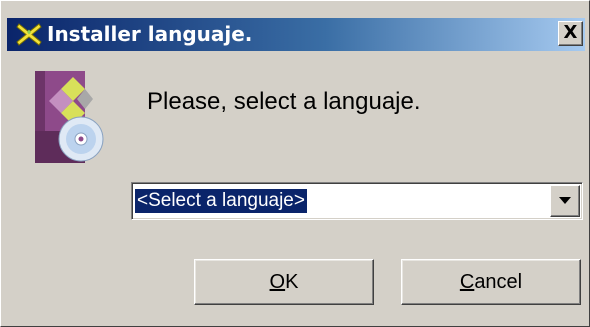 This screenshot has height=327, width=590. What do you see at coordinates (150, 34) in the screenshot?
I see `window-title: Installer languaje.` at bounding box center [150, 34].